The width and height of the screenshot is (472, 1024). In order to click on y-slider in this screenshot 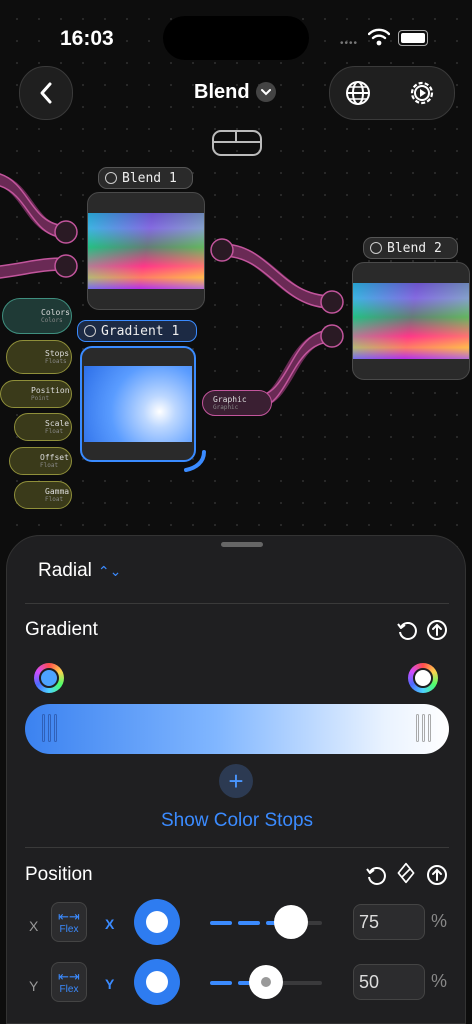, I will do `click(266, 982)`.